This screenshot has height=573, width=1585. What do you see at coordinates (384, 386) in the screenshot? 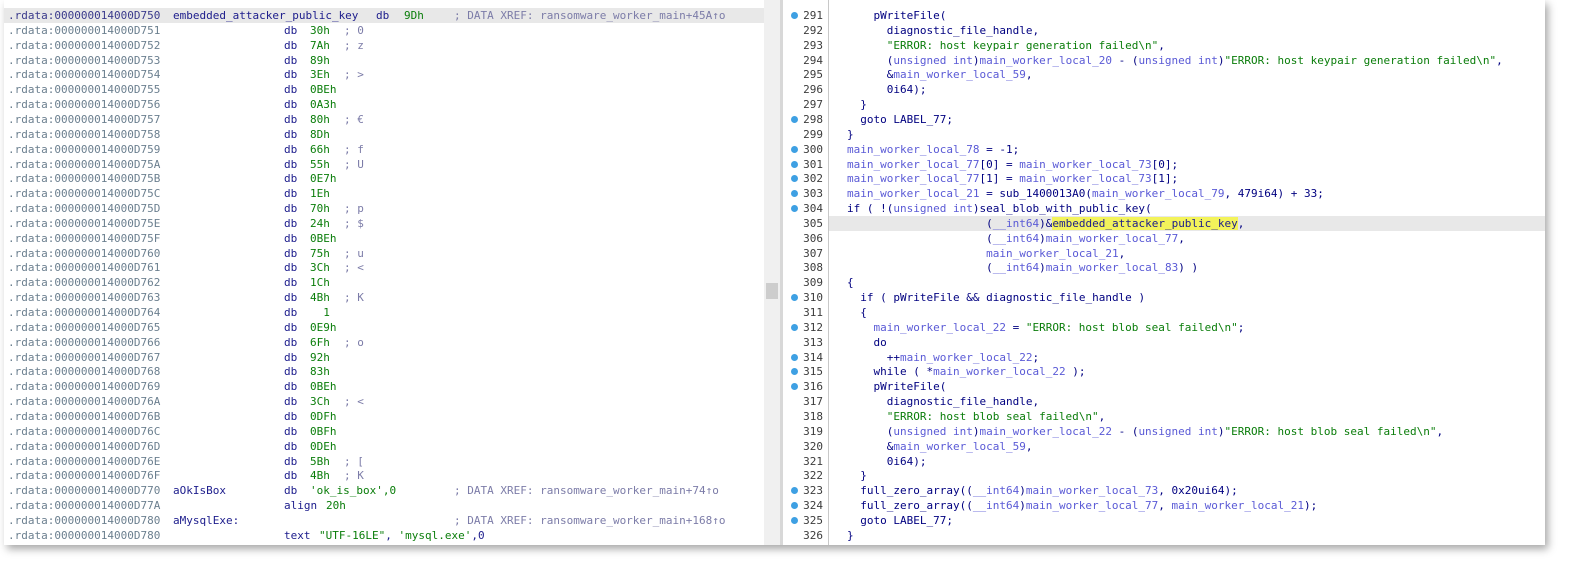
I see `disasm-row: .rdata:000000014000D769 db 0BEh` at bounding box center [384, 386].